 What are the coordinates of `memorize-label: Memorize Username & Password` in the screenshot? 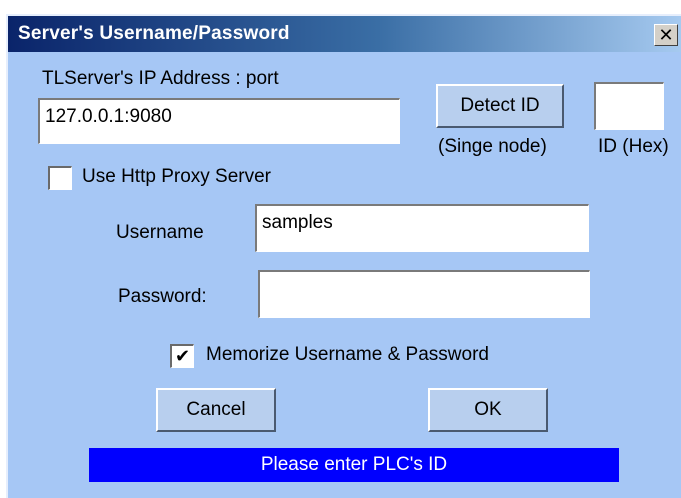 It's located at (347, 354).